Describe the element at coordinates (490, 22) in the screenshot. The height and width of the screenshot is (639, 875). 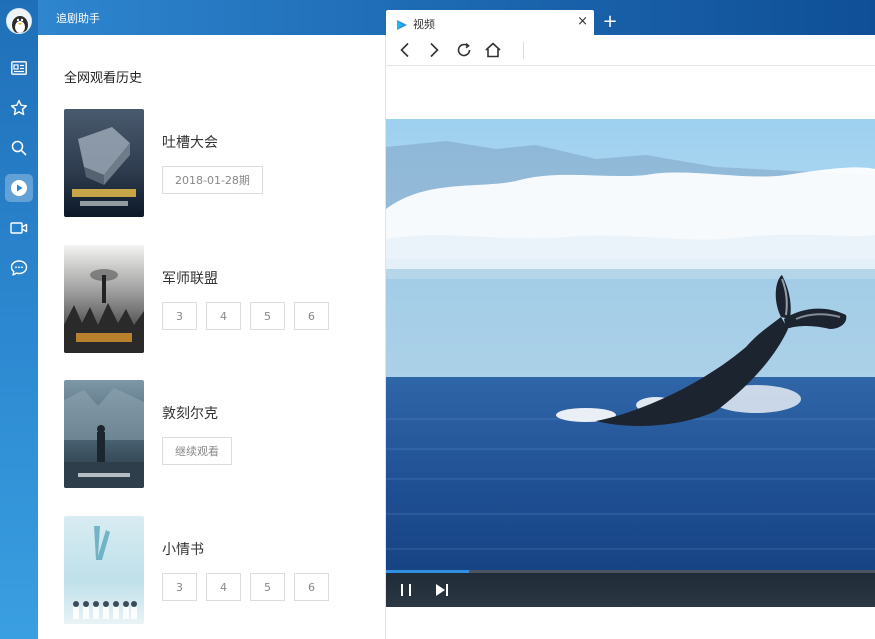
I see `tab-video: 视频 ×` at that location.